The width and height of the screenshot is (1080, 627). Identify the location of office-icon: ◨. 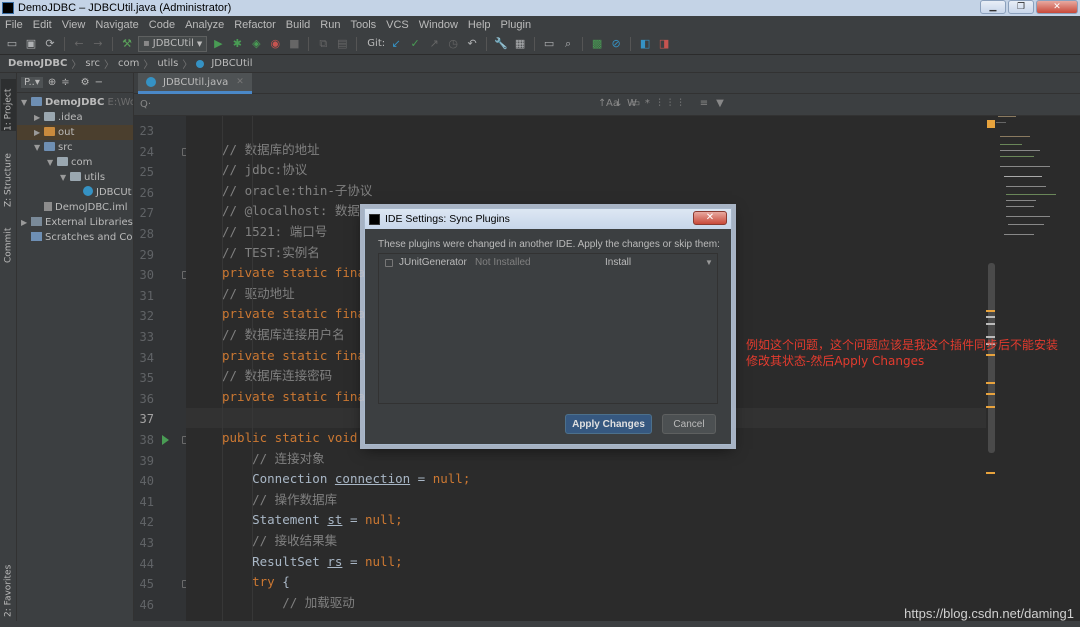
(664, 44).